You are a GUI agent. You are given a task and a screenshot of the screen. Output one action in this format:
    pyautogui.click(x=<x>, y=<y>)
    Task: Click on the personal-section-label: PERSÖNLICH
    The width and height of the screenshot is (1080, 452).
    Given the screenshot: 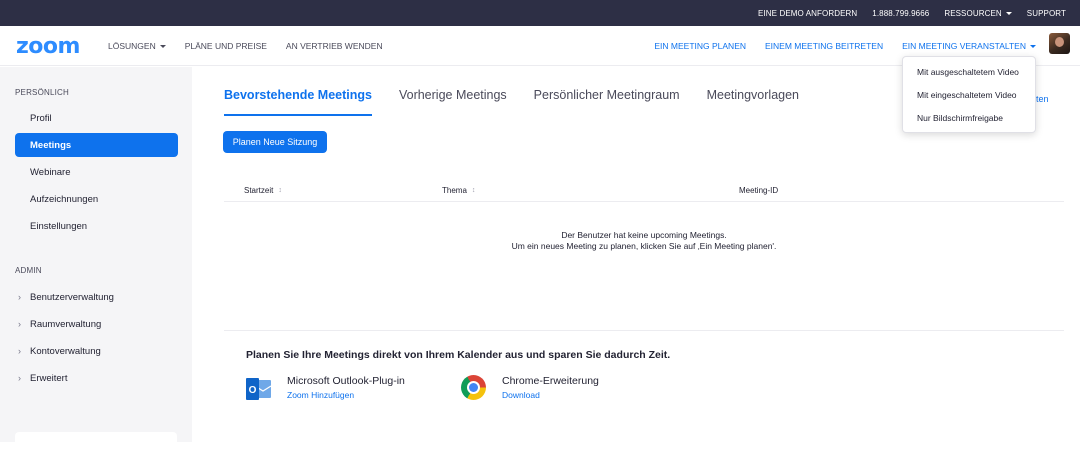 What is the action you would take?
    pyautogui.click(x=42, y=92)
    